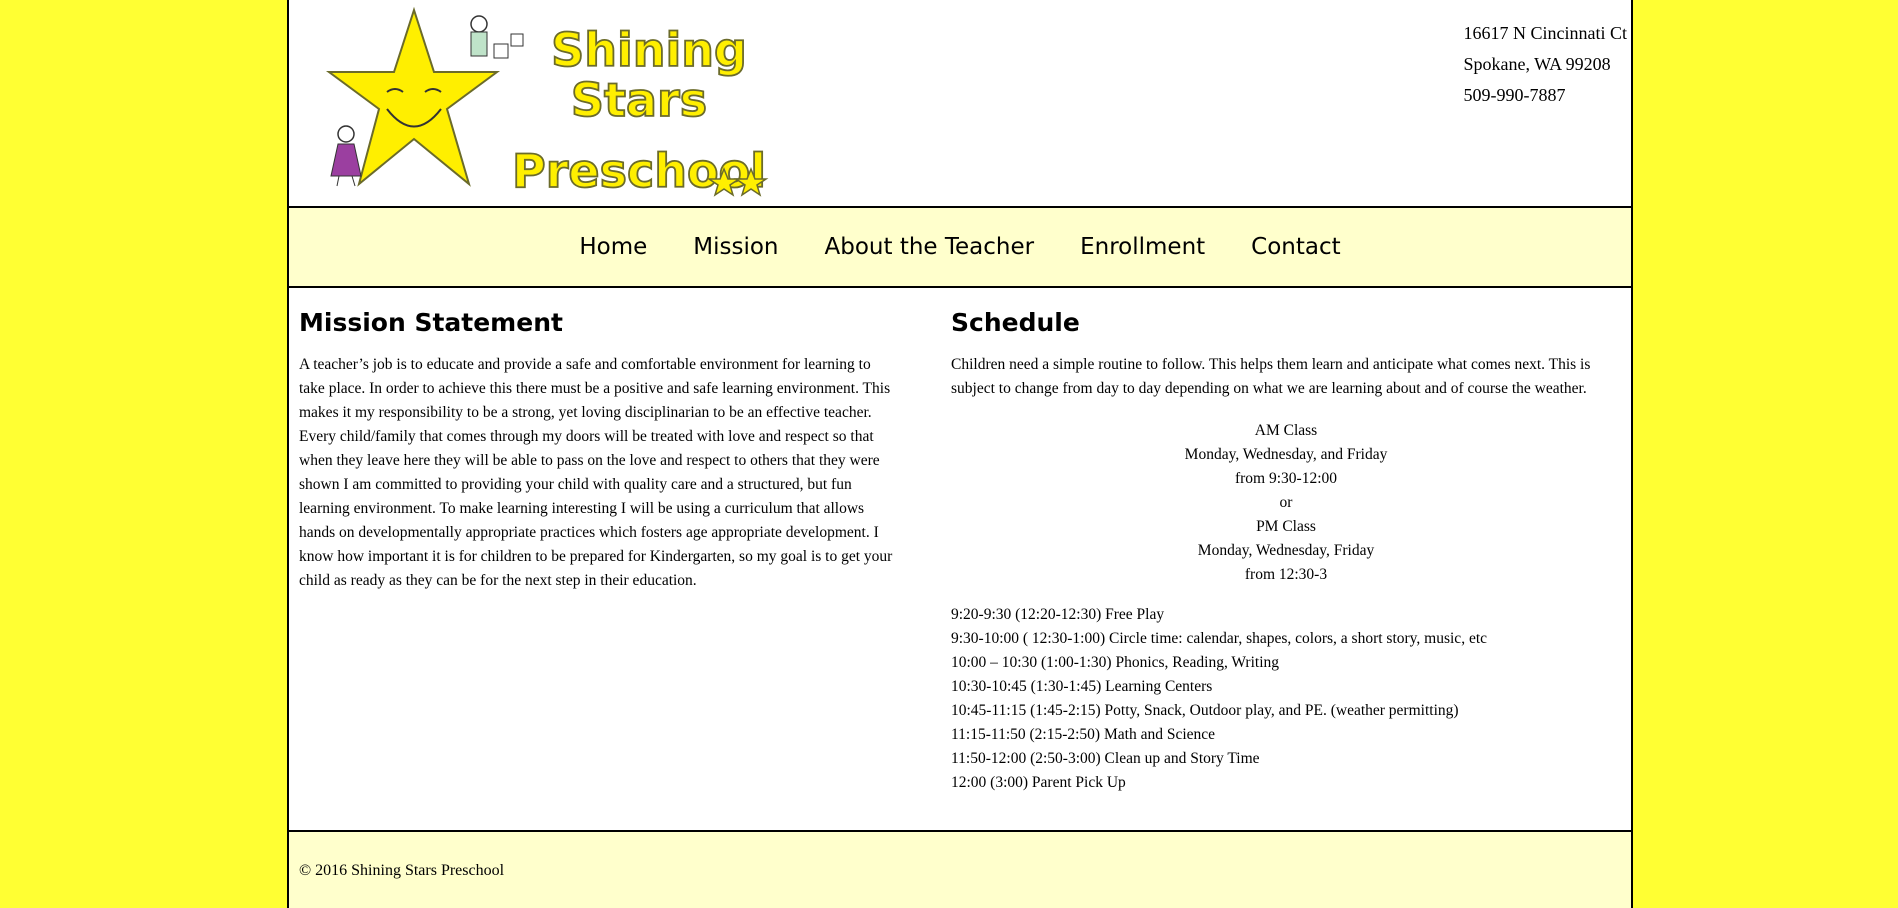 This screenshot has width=1898, height=908. I want to click on nav-mission: Mission, so click(735, 247).